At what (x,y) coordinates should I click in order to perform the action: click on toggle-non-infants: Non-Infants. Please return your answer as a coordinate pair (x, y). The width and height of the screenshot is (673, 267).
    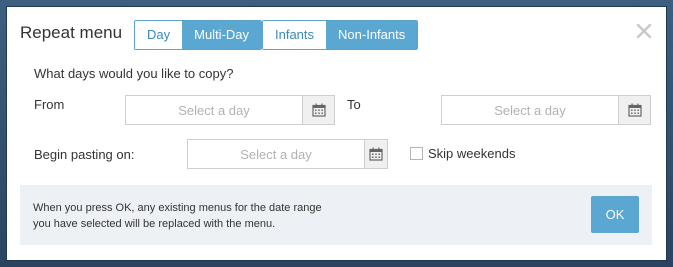
    Looking at the image, I should click on (372, 35).